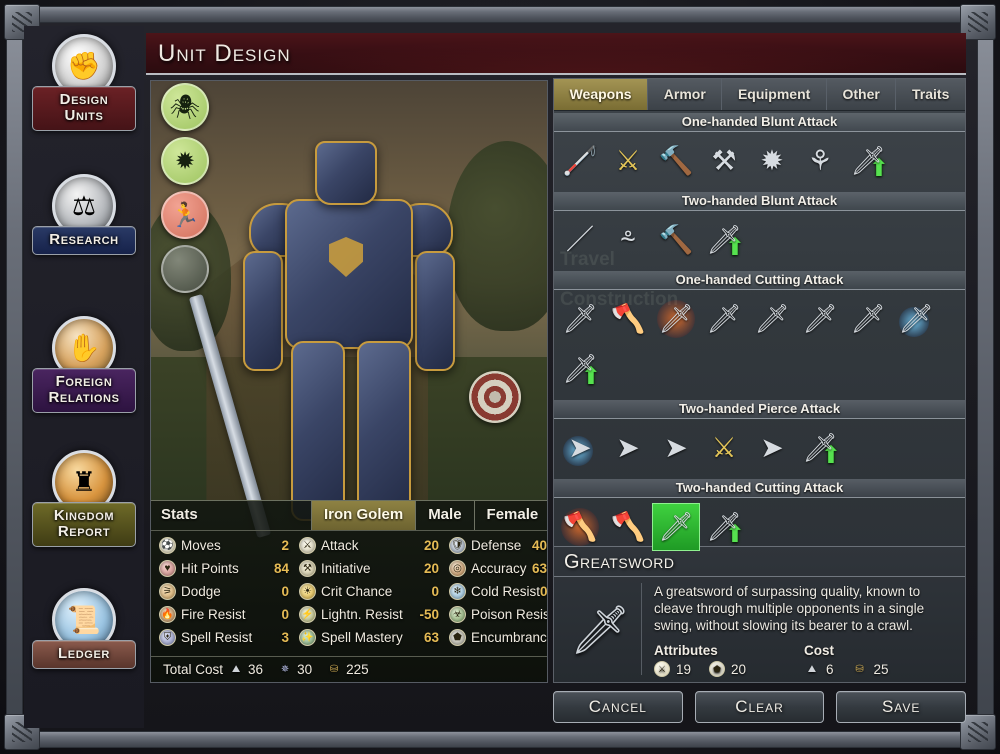  I want to click on barbed-spear-icon: ➤, so click(628, 448).